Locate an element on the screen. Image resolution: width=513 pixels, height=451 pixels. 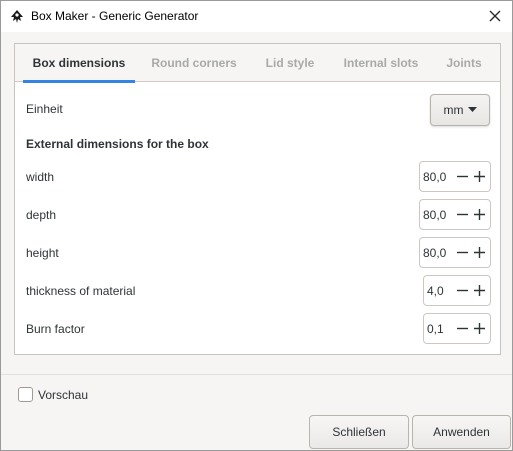
tab-round-corners: Round corners is located at coordinates (194, 63).